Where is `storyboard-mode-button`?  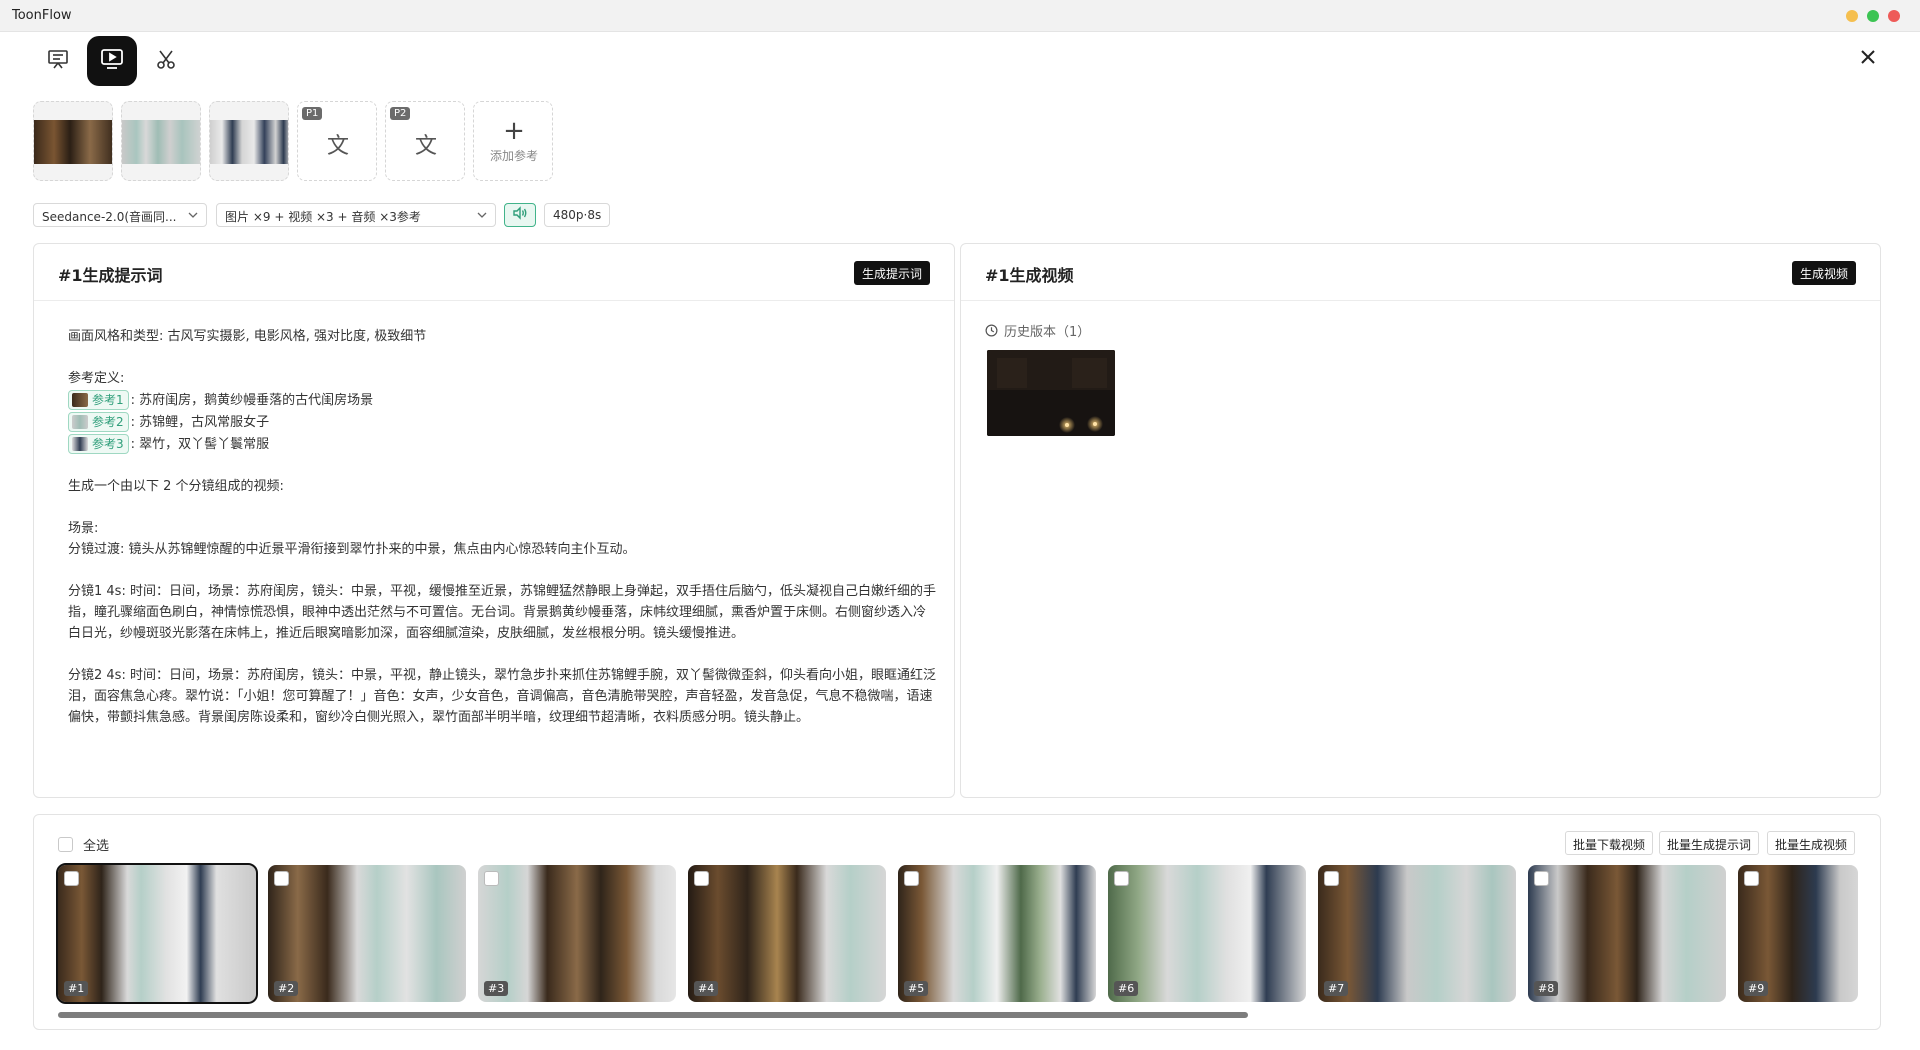 storyboard-mode-button is located at coordinates (58, 61).